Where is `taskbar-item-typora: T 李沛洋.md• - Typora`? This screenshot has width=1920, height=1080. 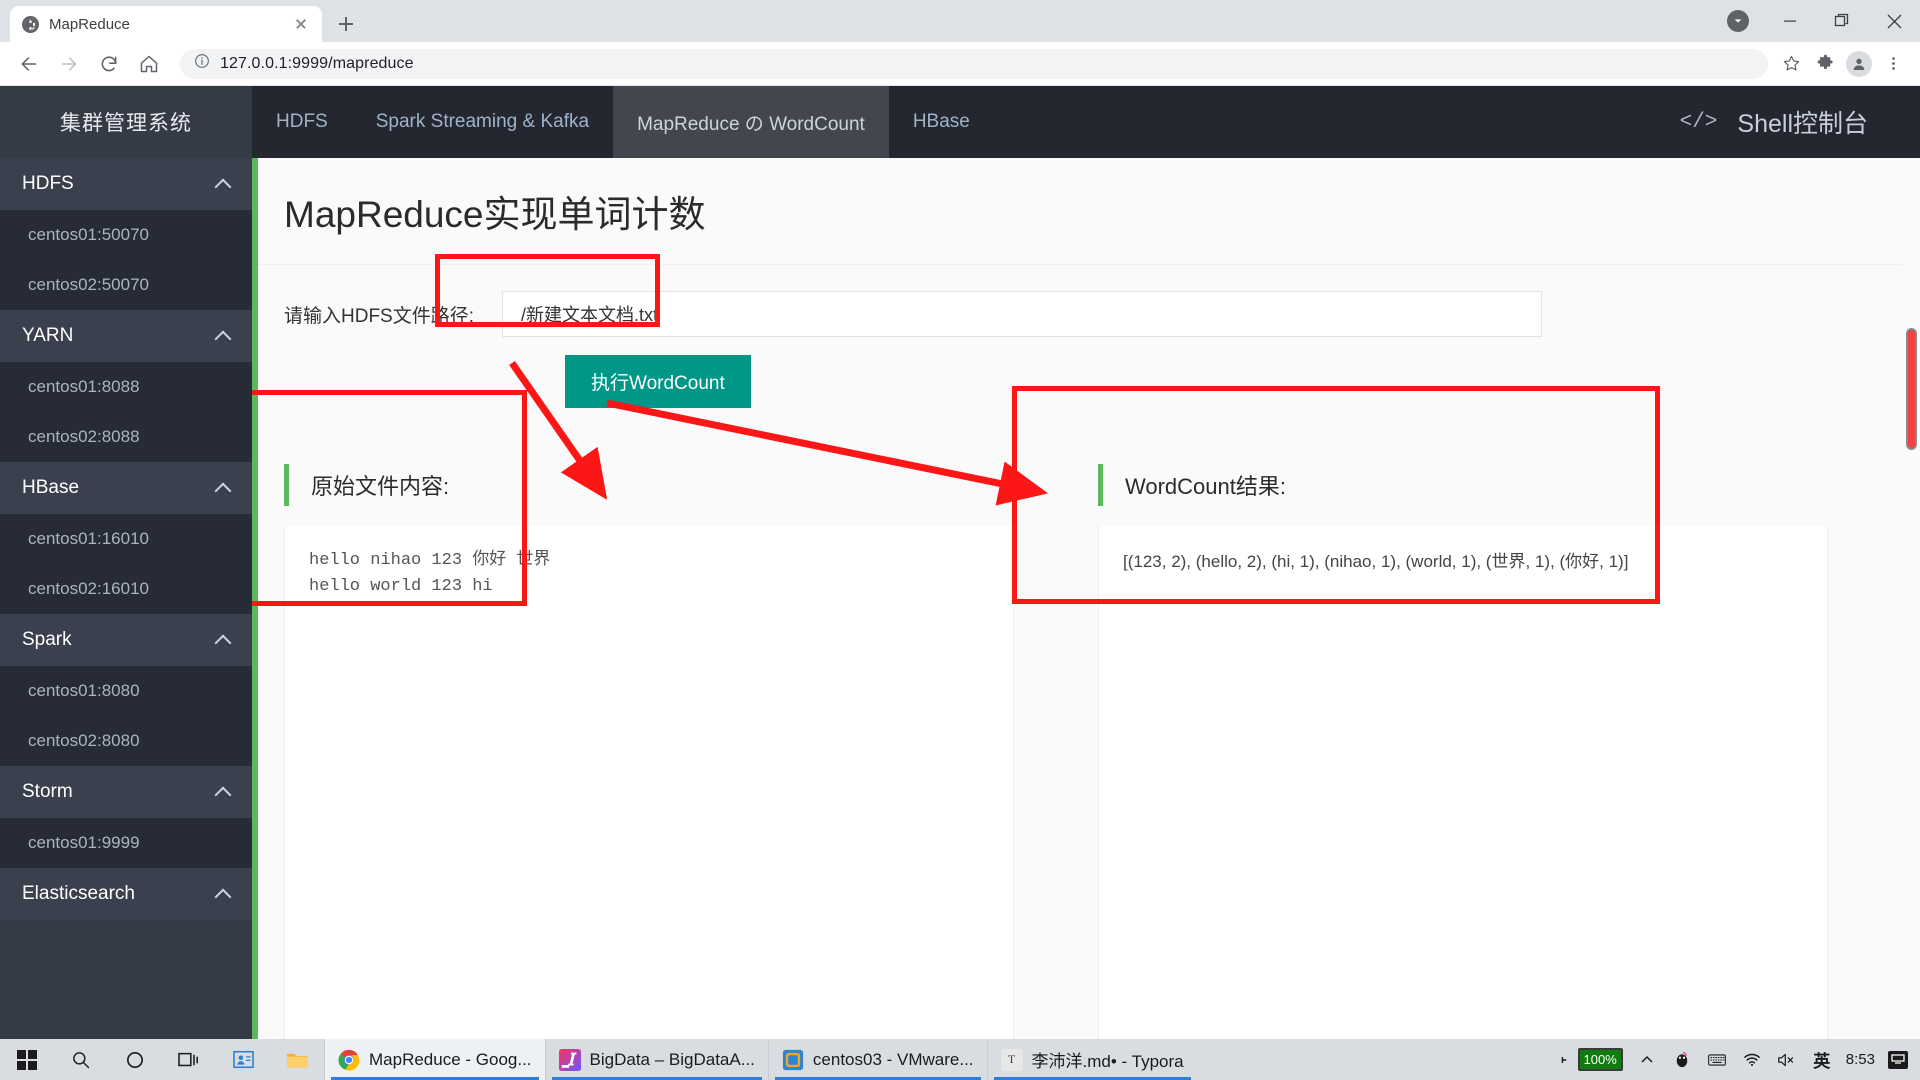
taskbar-item-typora: T 李沛洋.md• - Typora is located at coordinates (1091, 1059).